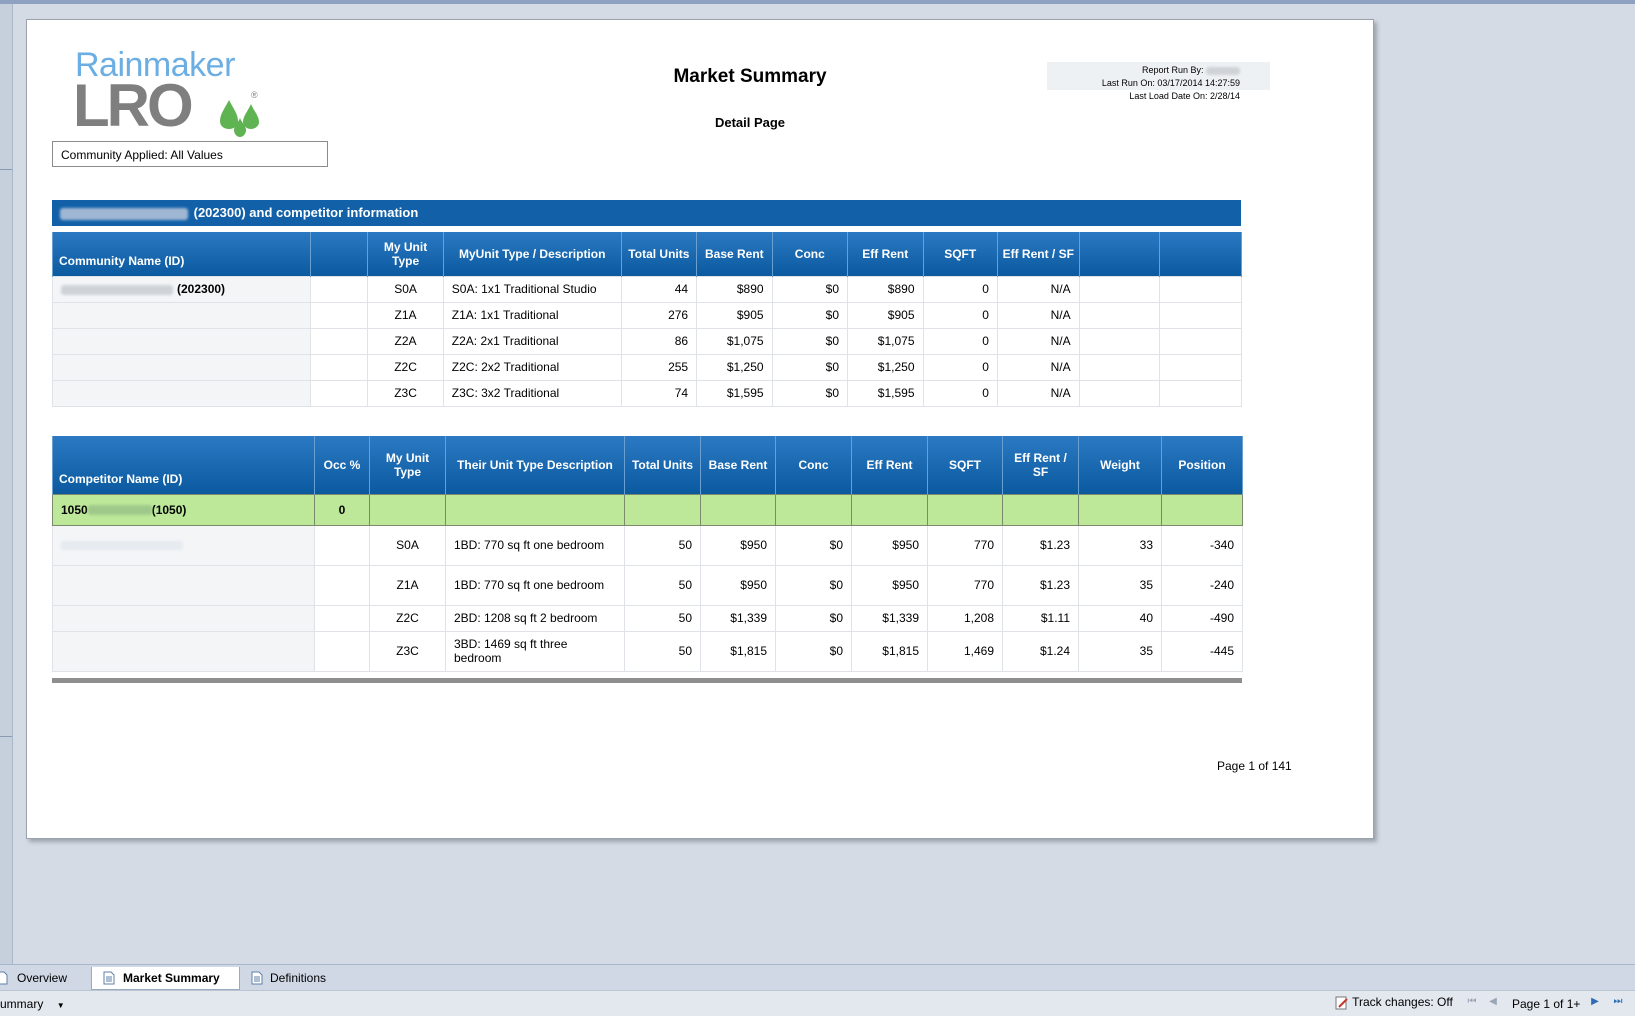 This screenshot has height=1016, width=1635. Describe the element at coordinates (181, 254) in the screenshot. I see `col-community-name: Community Name (ID)` at that location.